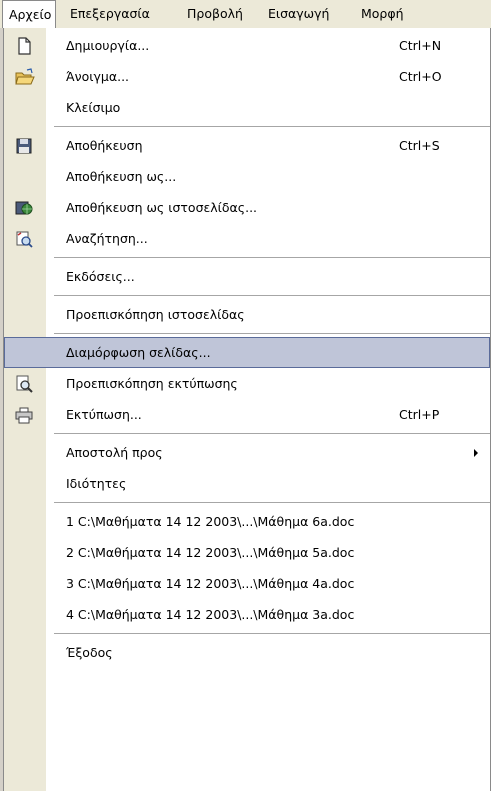 The height and width of the screenshot is (791, 491). Describe the element at coordinates (24, 239) in the screenshot. I see `file-search-icon` at that location.